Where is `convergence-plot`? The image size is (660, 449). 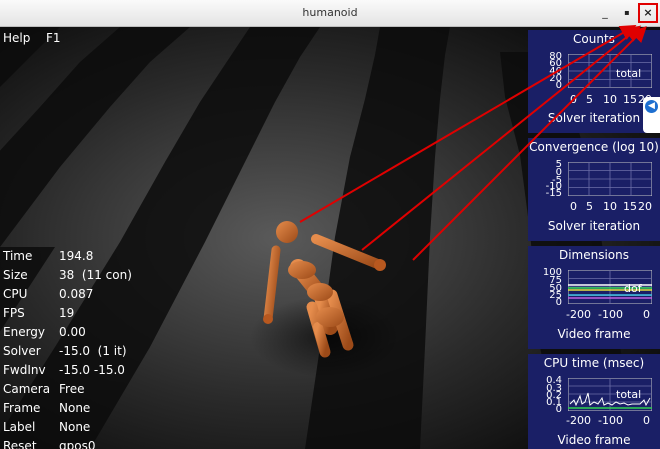
convergence-plot is located at coordinates (610, 179).